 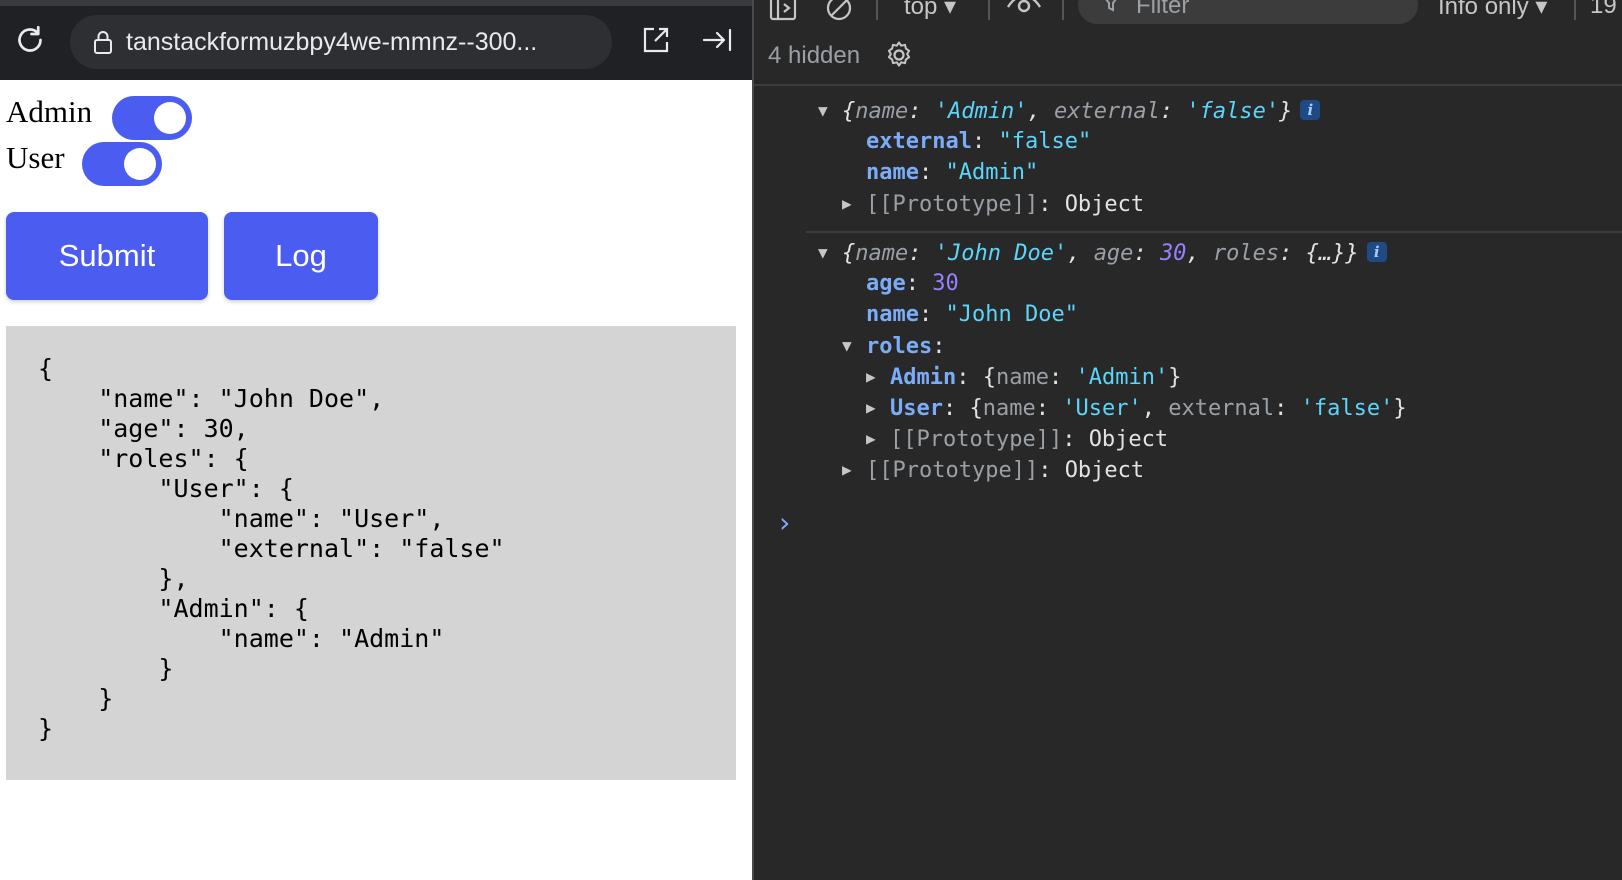 What do you see at coordinates (1023, 377) in the screenshot?
I see `roles-admin-row: ▶ Admin: {name: 'Admin'}` at bounding box center [1023, 377].